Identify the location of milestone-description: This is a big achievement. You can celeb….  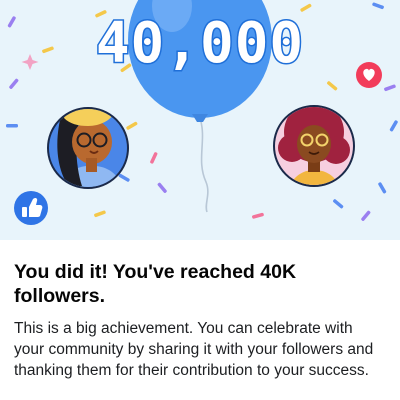
(194, 349).